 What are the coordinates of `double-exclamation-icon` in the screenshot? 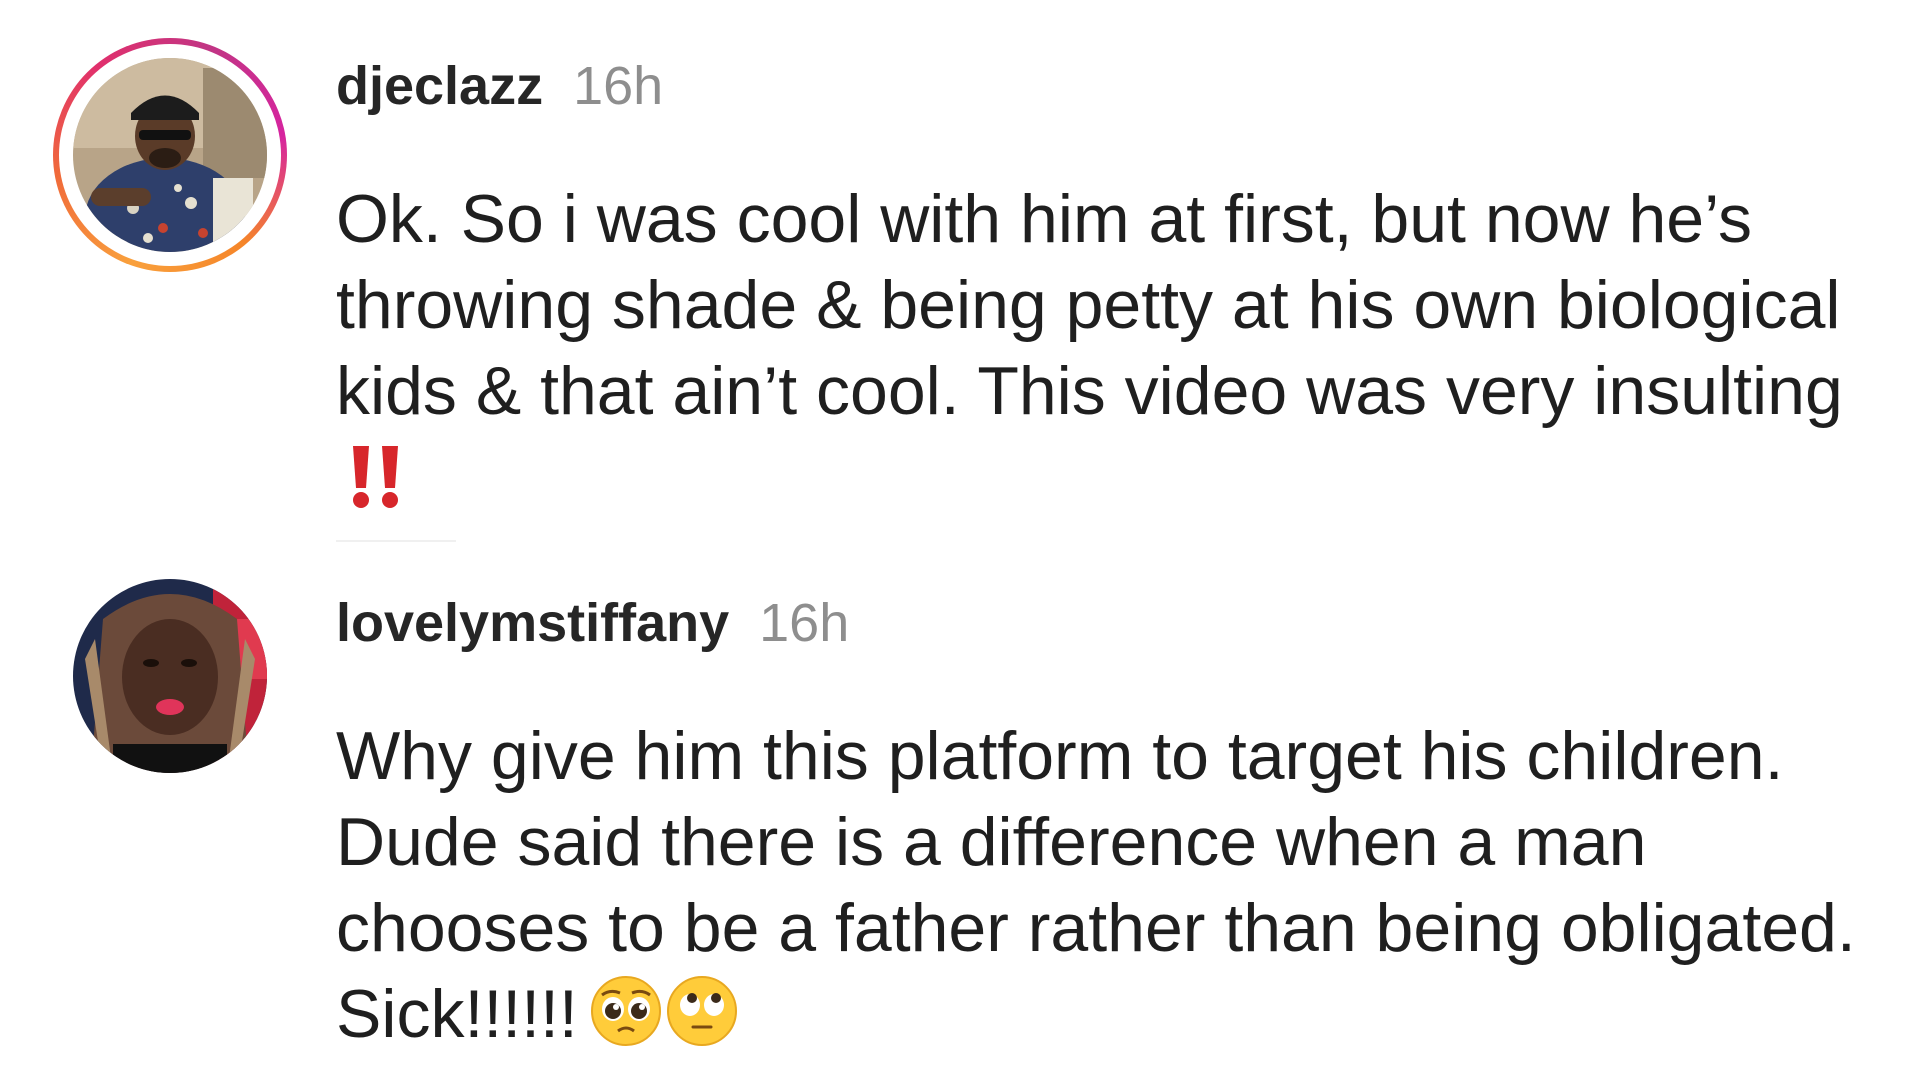 It's located at (376, 477).